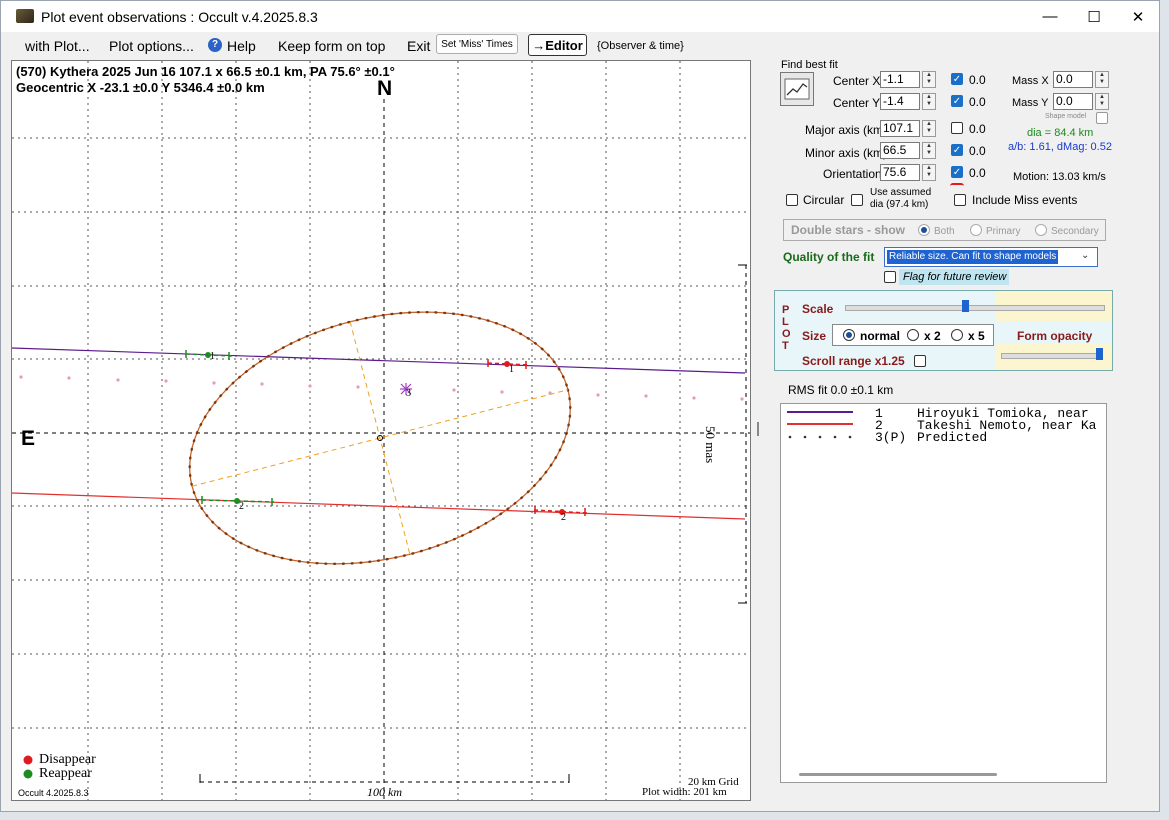 The image size is (1169, 820). What do you see at coordinates (1025, 200) in the screenshot?
I see `include-miss-label: Include Miss events` at bounding box center [1025, 200].